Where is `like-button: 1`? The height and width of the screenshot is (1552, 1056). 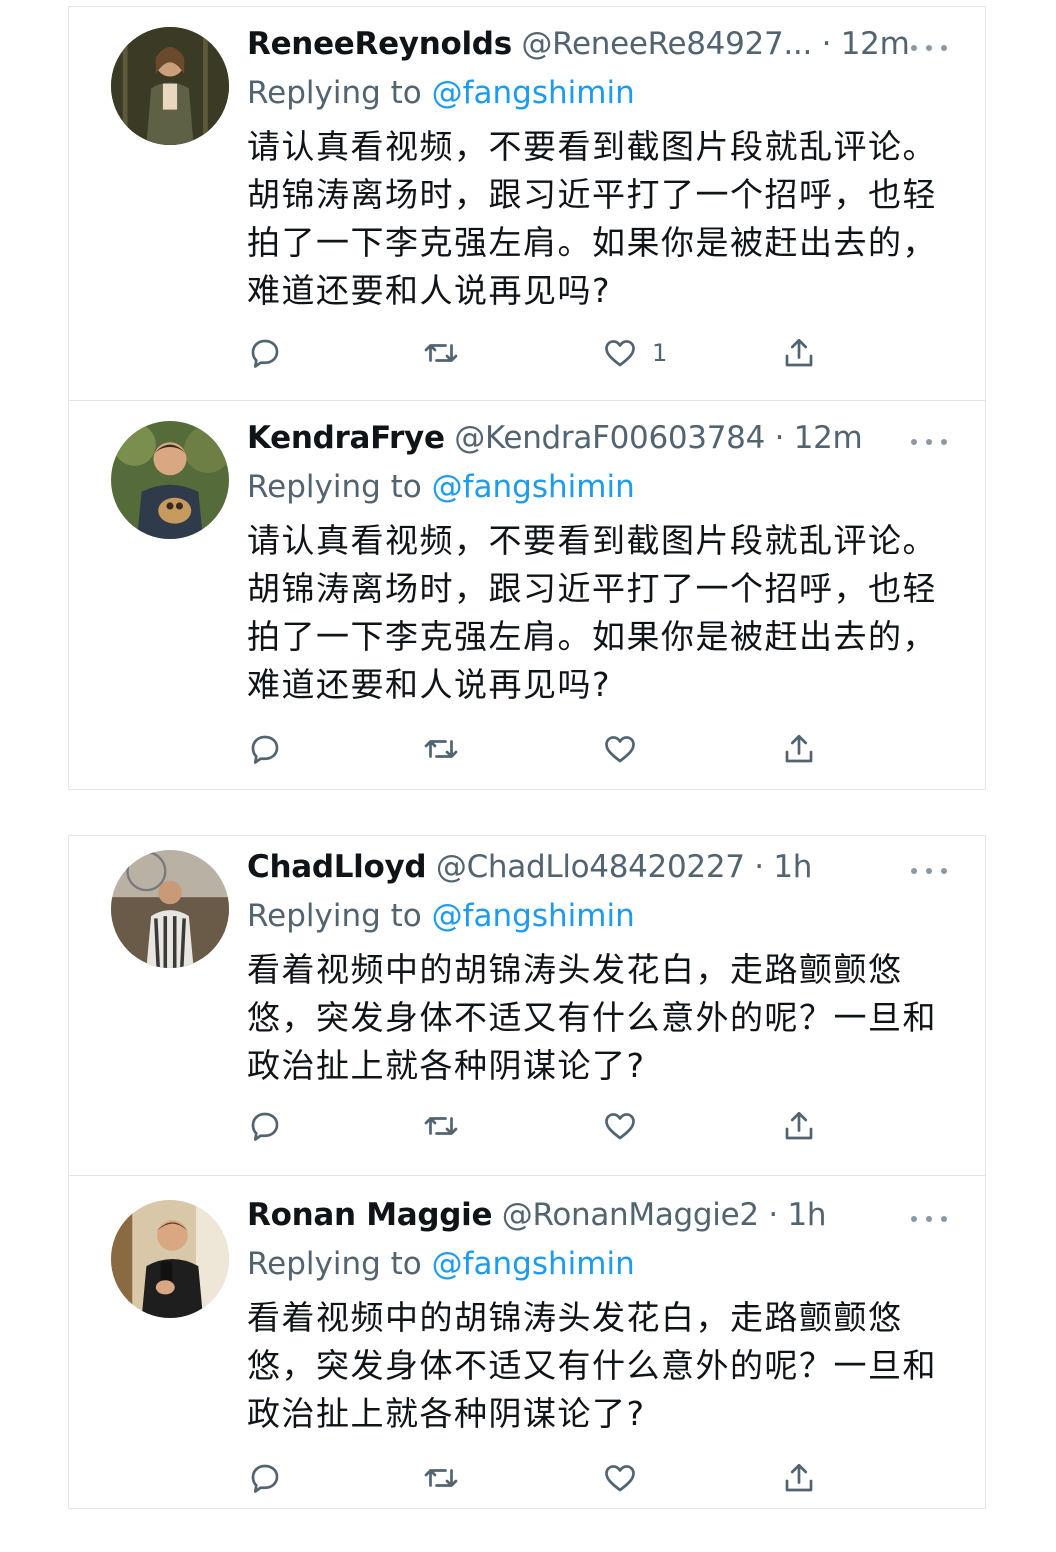
like-button: 1 is located at coordinates (634, 353).